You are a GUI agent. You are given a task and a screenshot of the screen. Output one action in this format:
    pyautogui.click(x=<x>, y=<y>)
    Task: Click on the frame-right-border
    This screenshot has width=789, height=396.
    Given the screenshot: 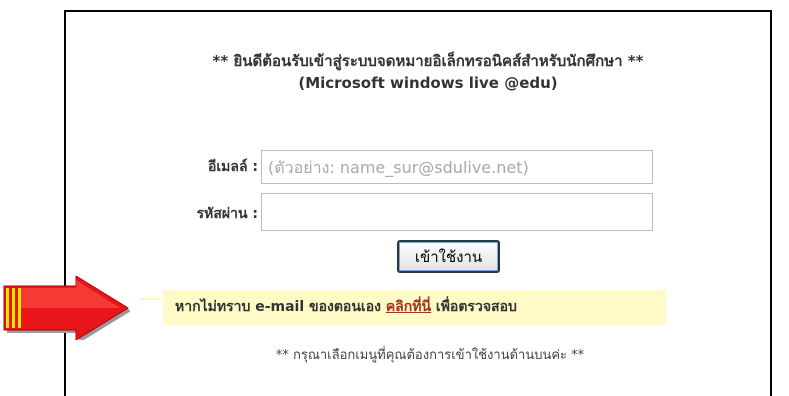 What is the action you would take?
    pyautogui.click(x=771, y=203)
    